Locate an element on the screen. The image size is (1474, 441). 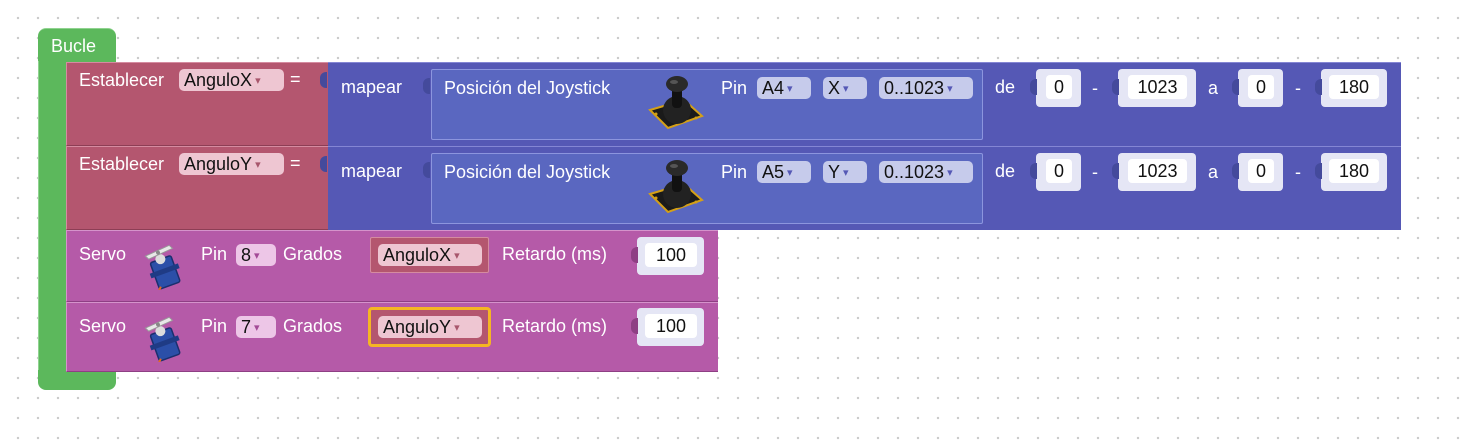
servo-pin-dropdown: 7 ▾ is located at coordinates (256, 327).